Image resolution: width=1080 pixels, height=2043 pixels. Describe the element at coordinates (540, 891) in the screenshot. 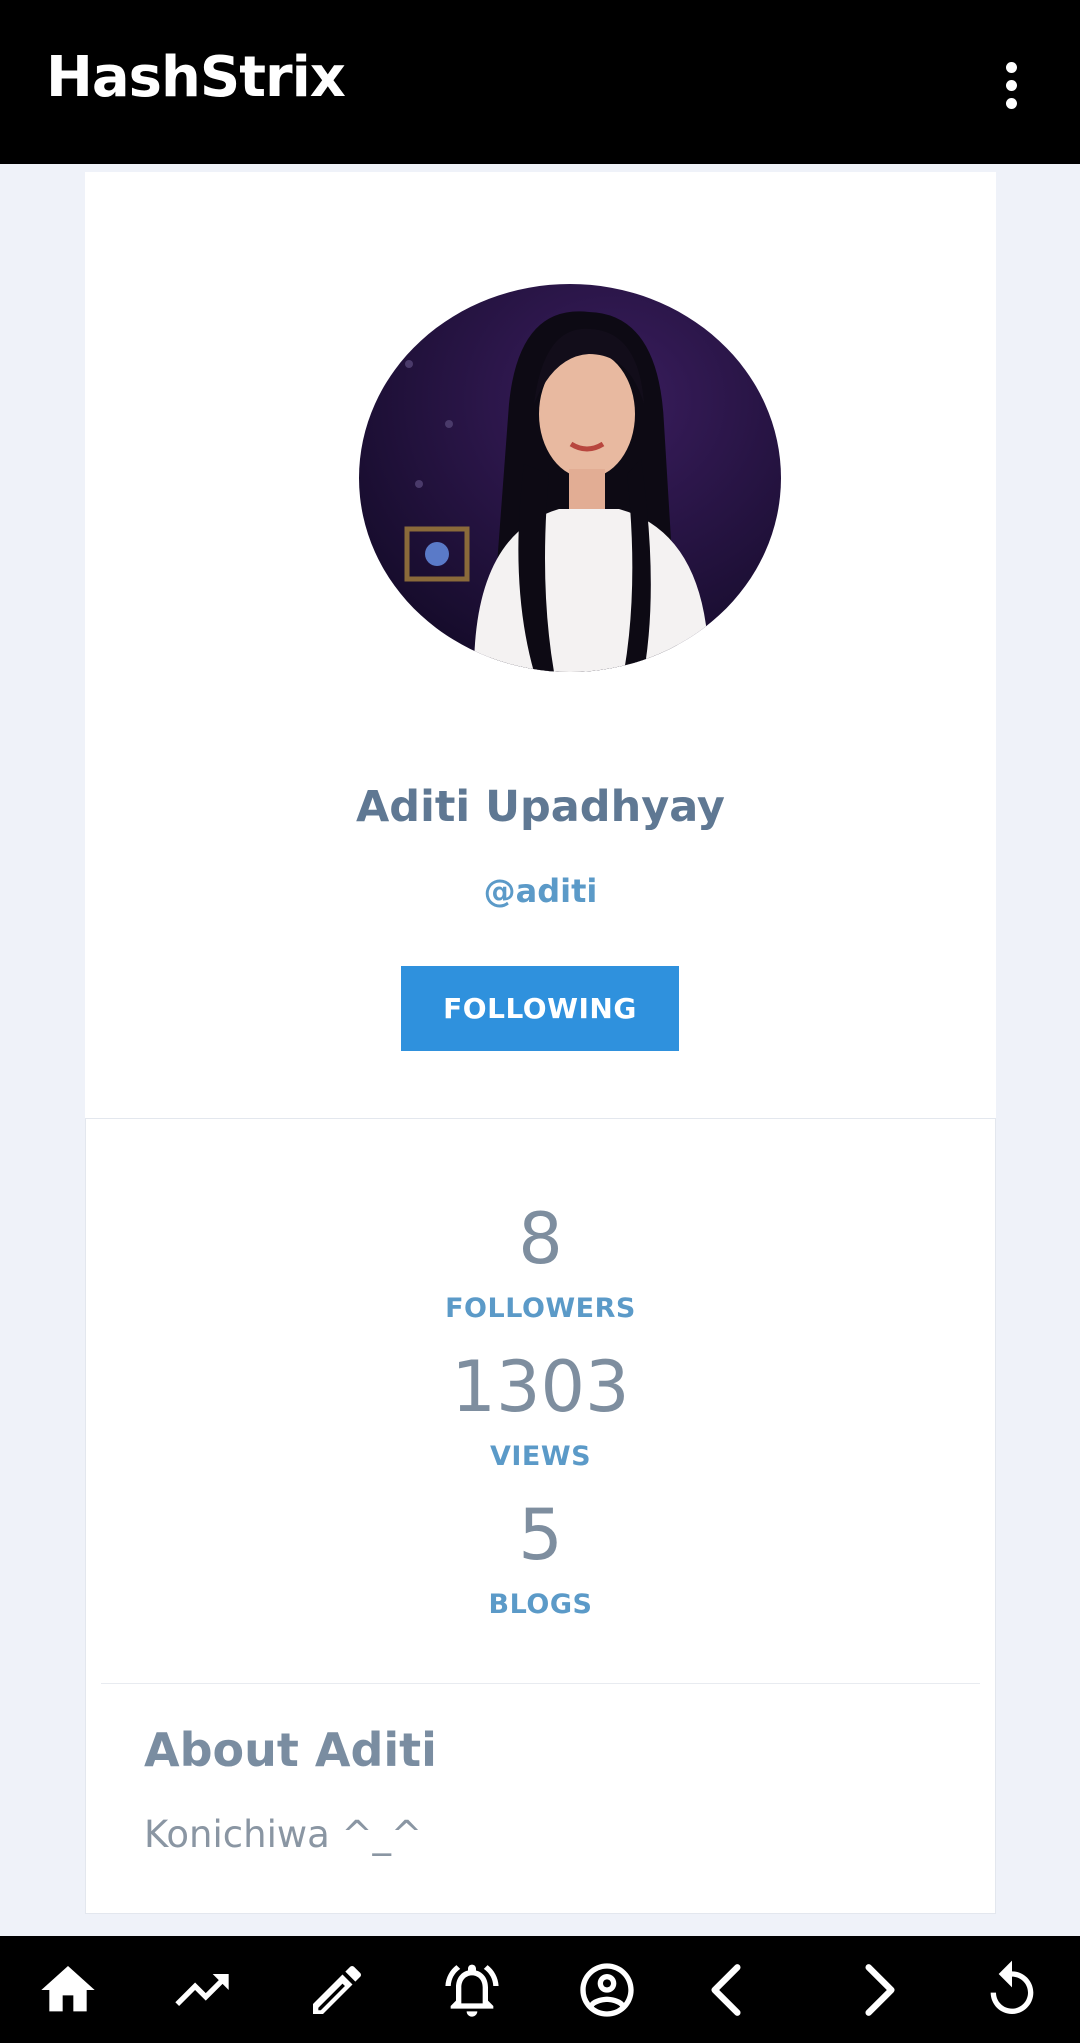

I see `profile-handle: @aditi` at that location.